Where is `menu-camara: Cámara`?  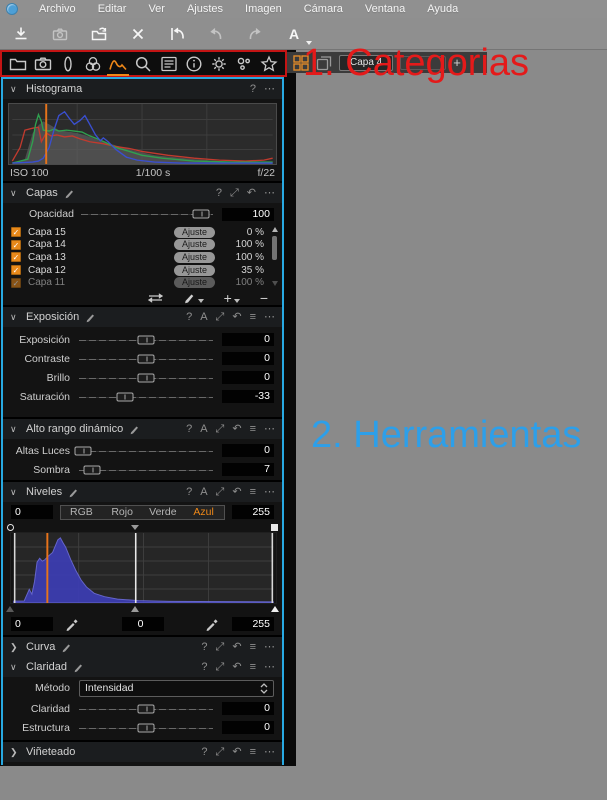
menu-camara: Cámara is located at coordinates (323, 9).